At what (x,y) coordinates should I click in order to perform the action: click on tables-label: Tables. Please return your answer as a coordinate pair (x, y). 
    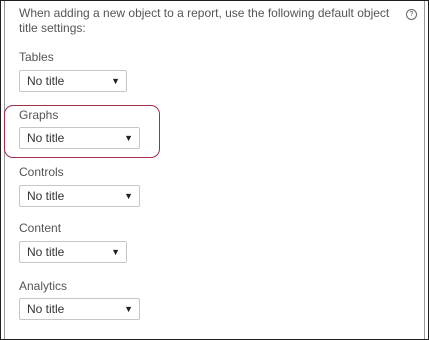
    Looking at the image, I should click on (36, 57).